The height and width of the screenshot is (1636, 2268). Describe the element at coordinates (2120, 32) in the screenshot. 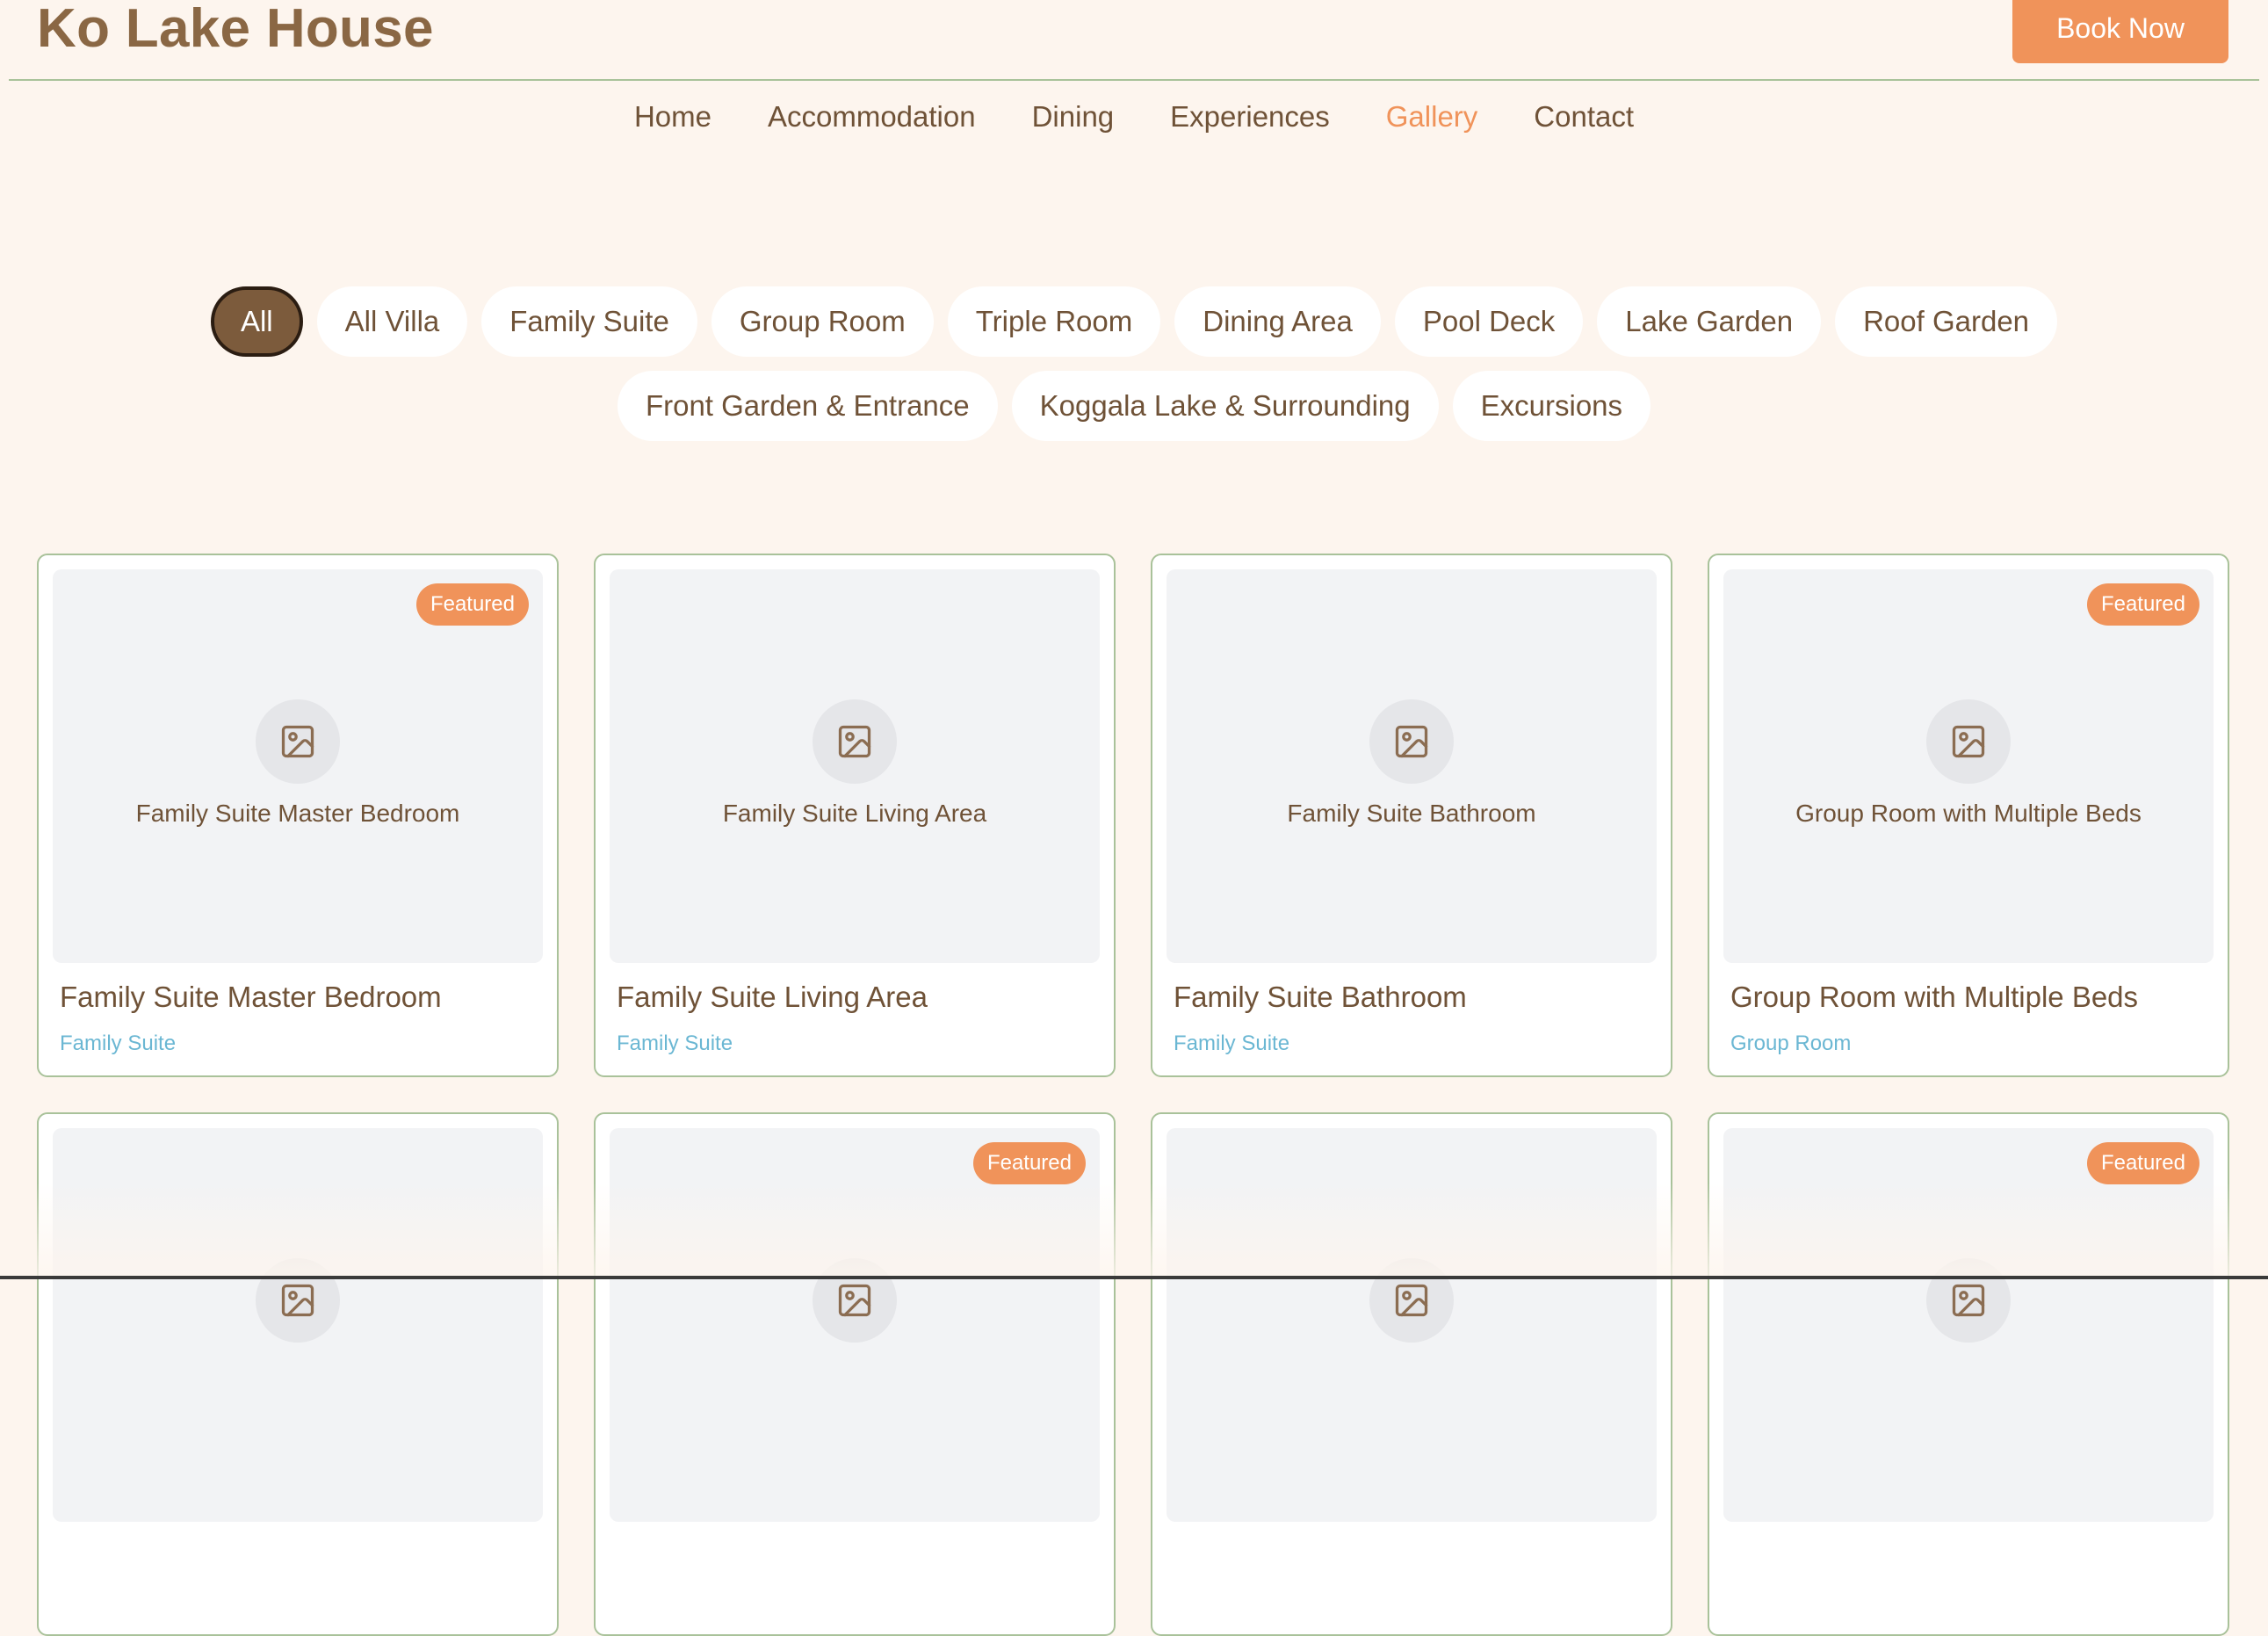

I see `book-now-button: Book Now` at that location.